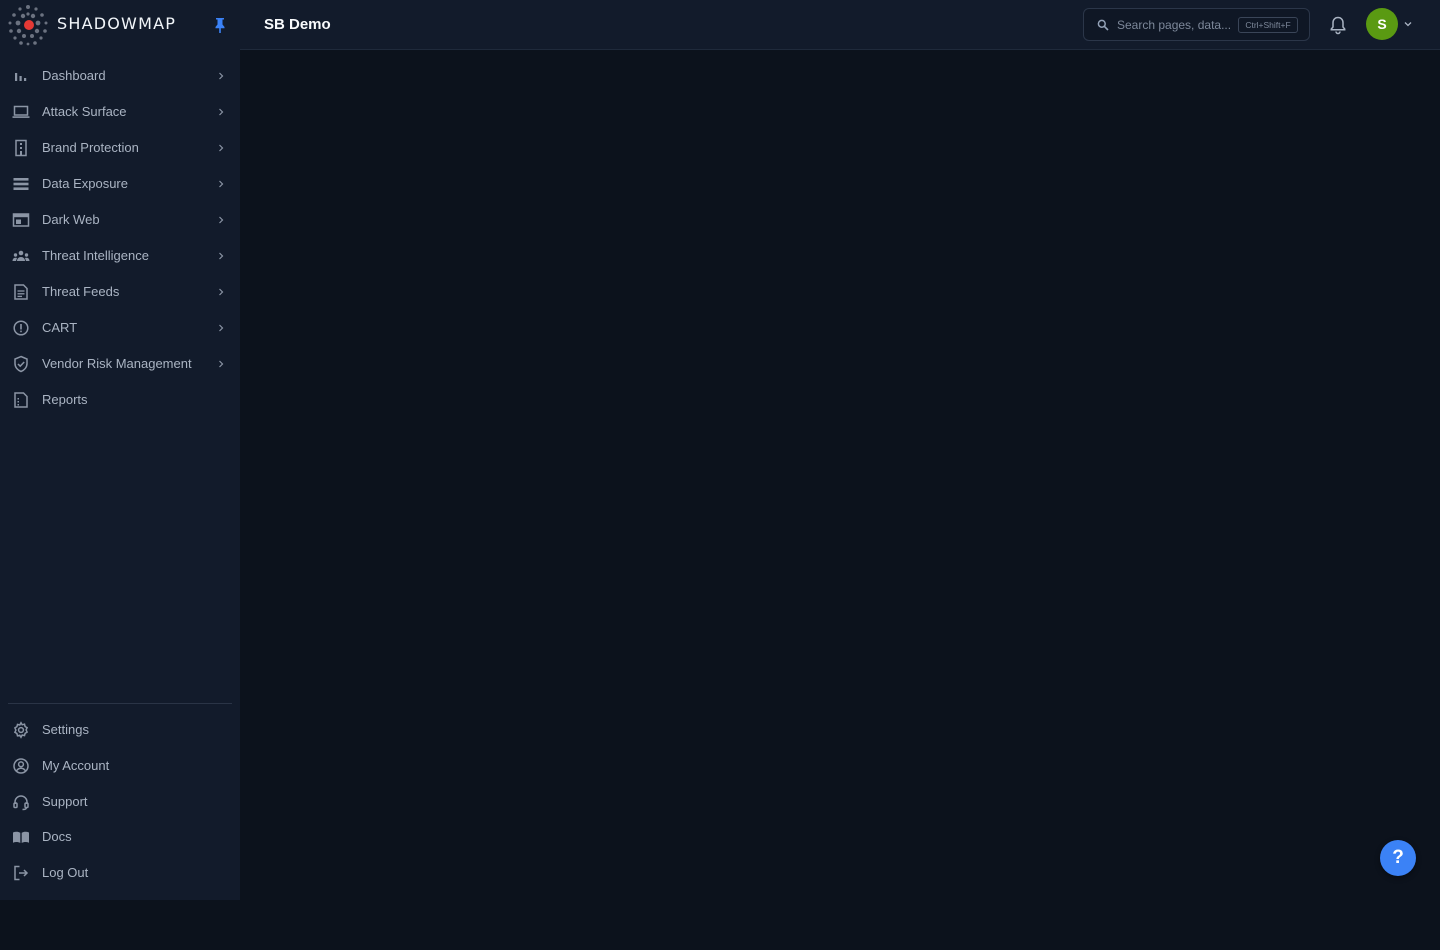  What do you see at coordinates (84, 111) in the screenshot?
I see `sidebar-item-label: Attack Surface` at bounding box center [84, 111].